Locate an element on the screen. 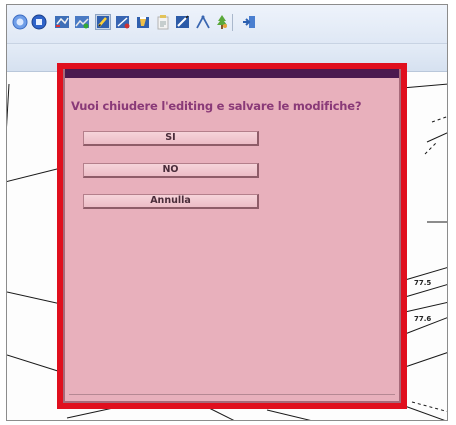 Image resolution: width=456 pixels, height=425 pixels. tree-icon is located at coordinates (222, 22).